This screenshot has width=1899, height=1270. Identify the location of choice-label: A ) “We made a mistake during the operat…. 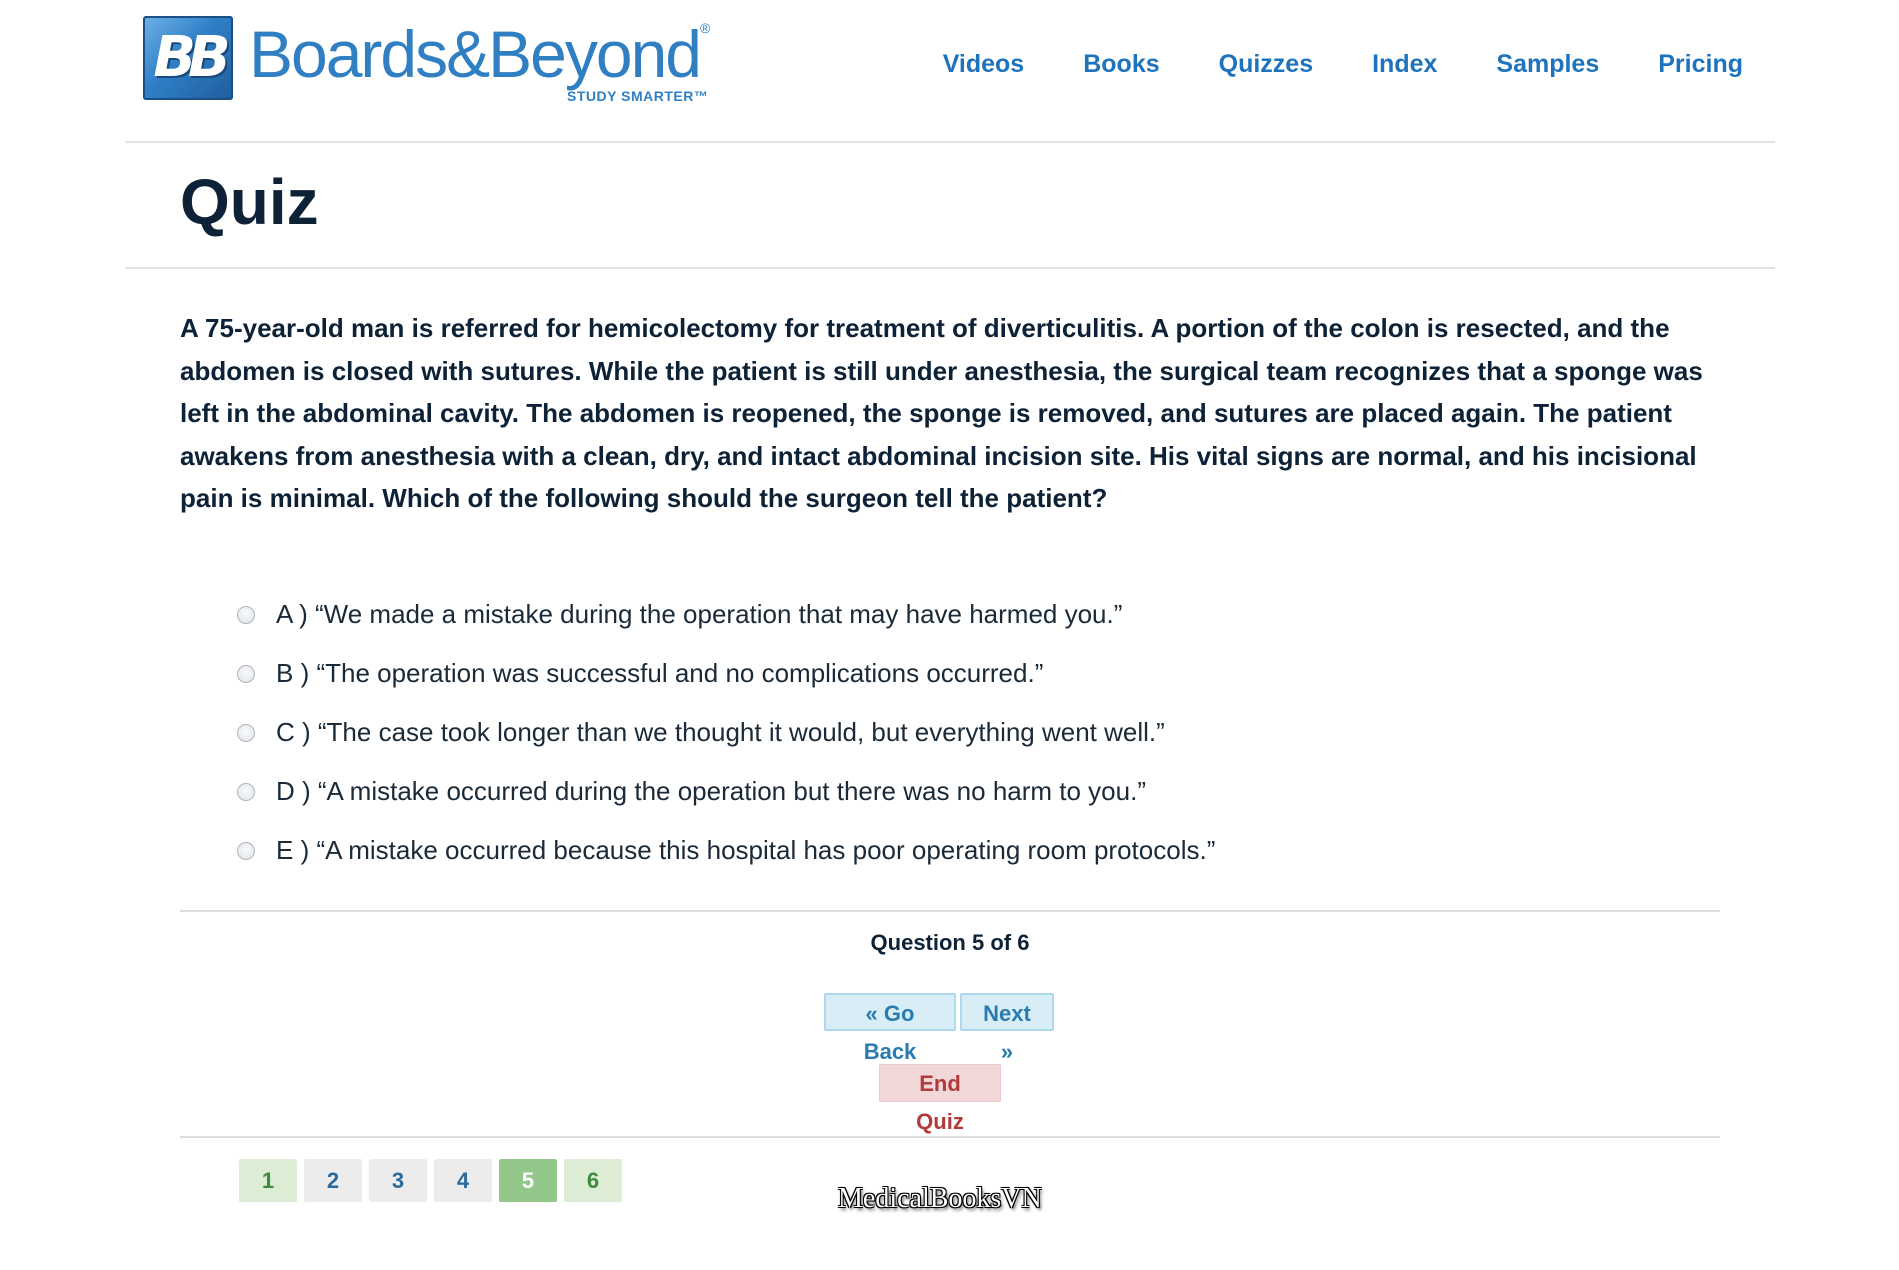
(699, 614).